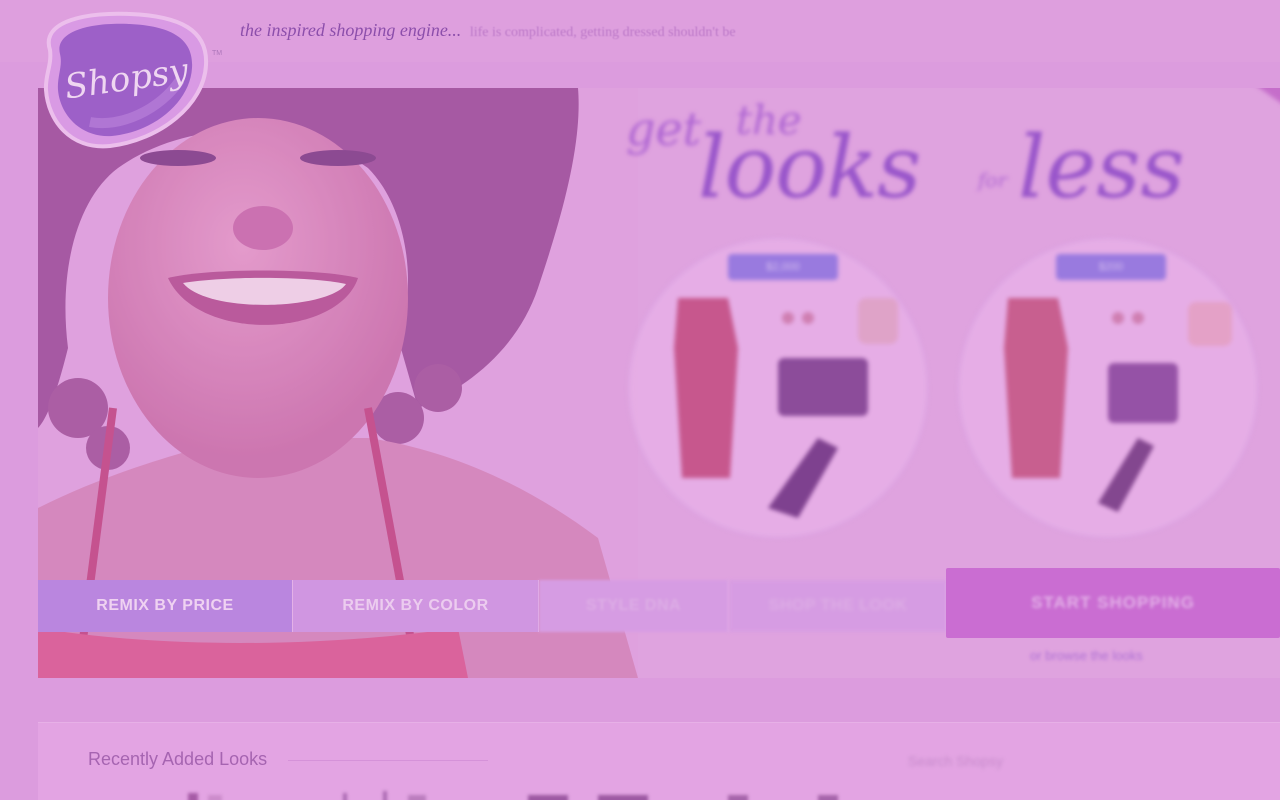 The image size is (1280, 800). Describe the element at coordinates (121, 81) in the screenshot. I see `shopsy-logo: Shopsy` at that location.